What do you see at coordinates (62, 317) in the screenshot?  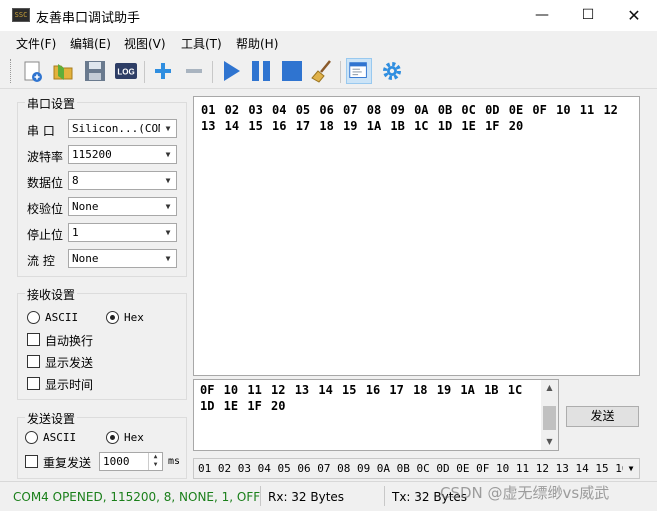 I see `receive-ascii-label: ASCII` at bounding box center [62, 317].